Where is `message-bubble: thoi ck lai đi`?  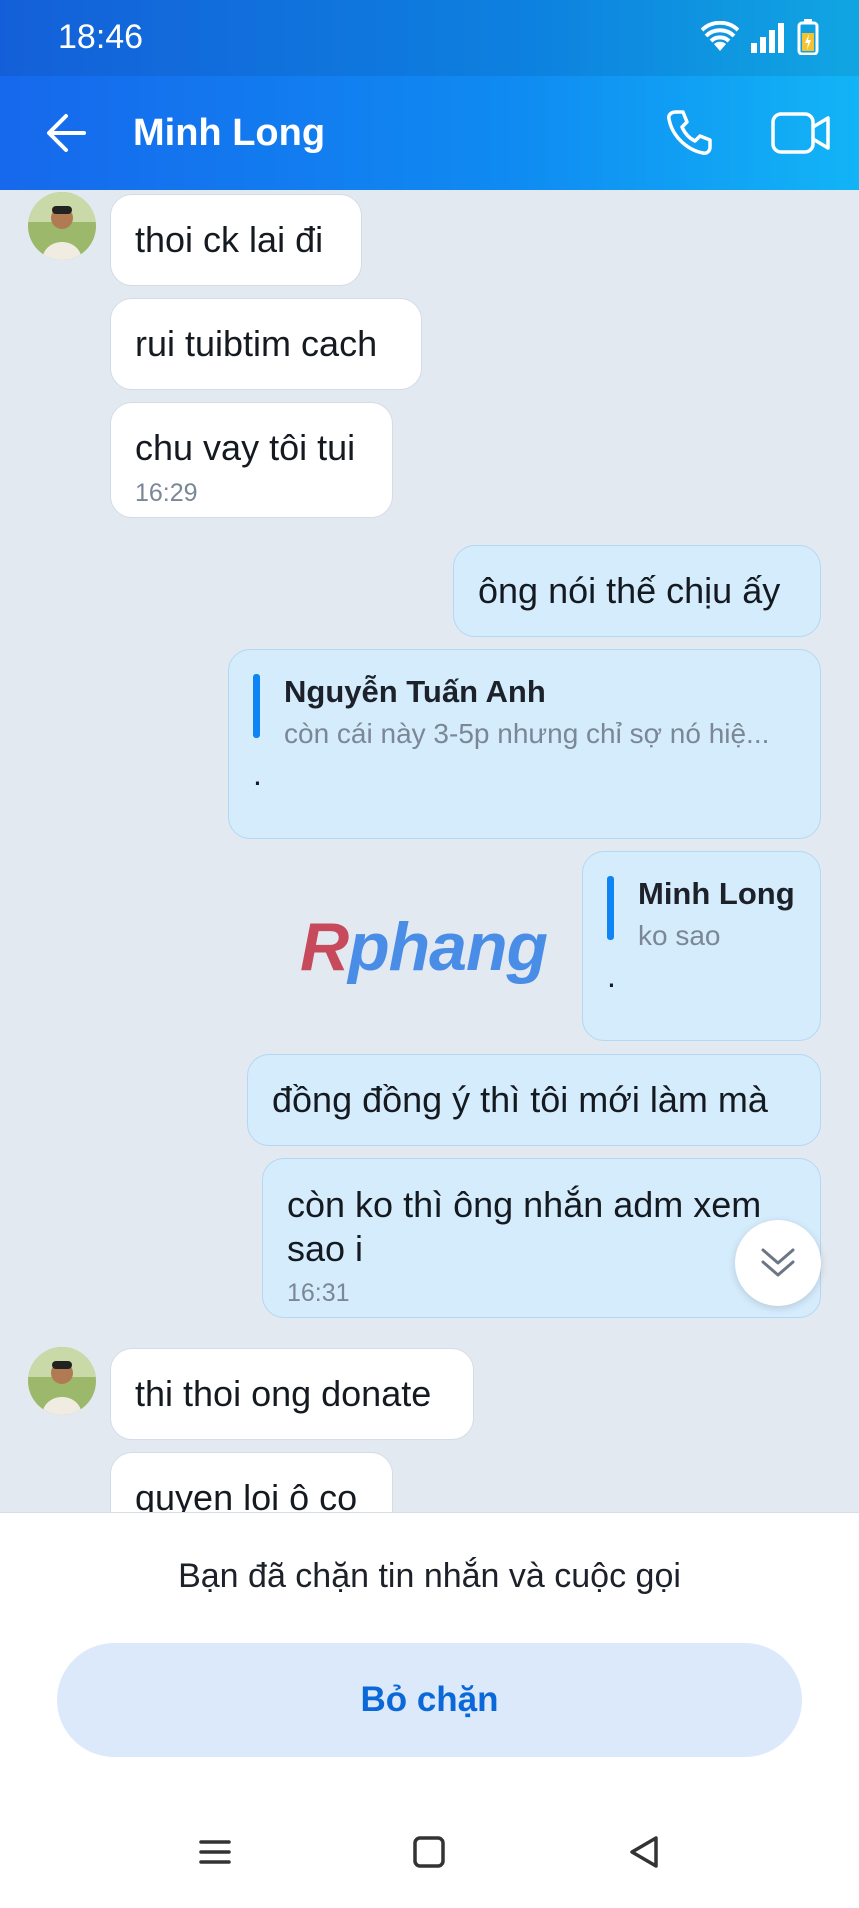
message-bubble: thoi ck lai đi is located at coordinates (236, 240).